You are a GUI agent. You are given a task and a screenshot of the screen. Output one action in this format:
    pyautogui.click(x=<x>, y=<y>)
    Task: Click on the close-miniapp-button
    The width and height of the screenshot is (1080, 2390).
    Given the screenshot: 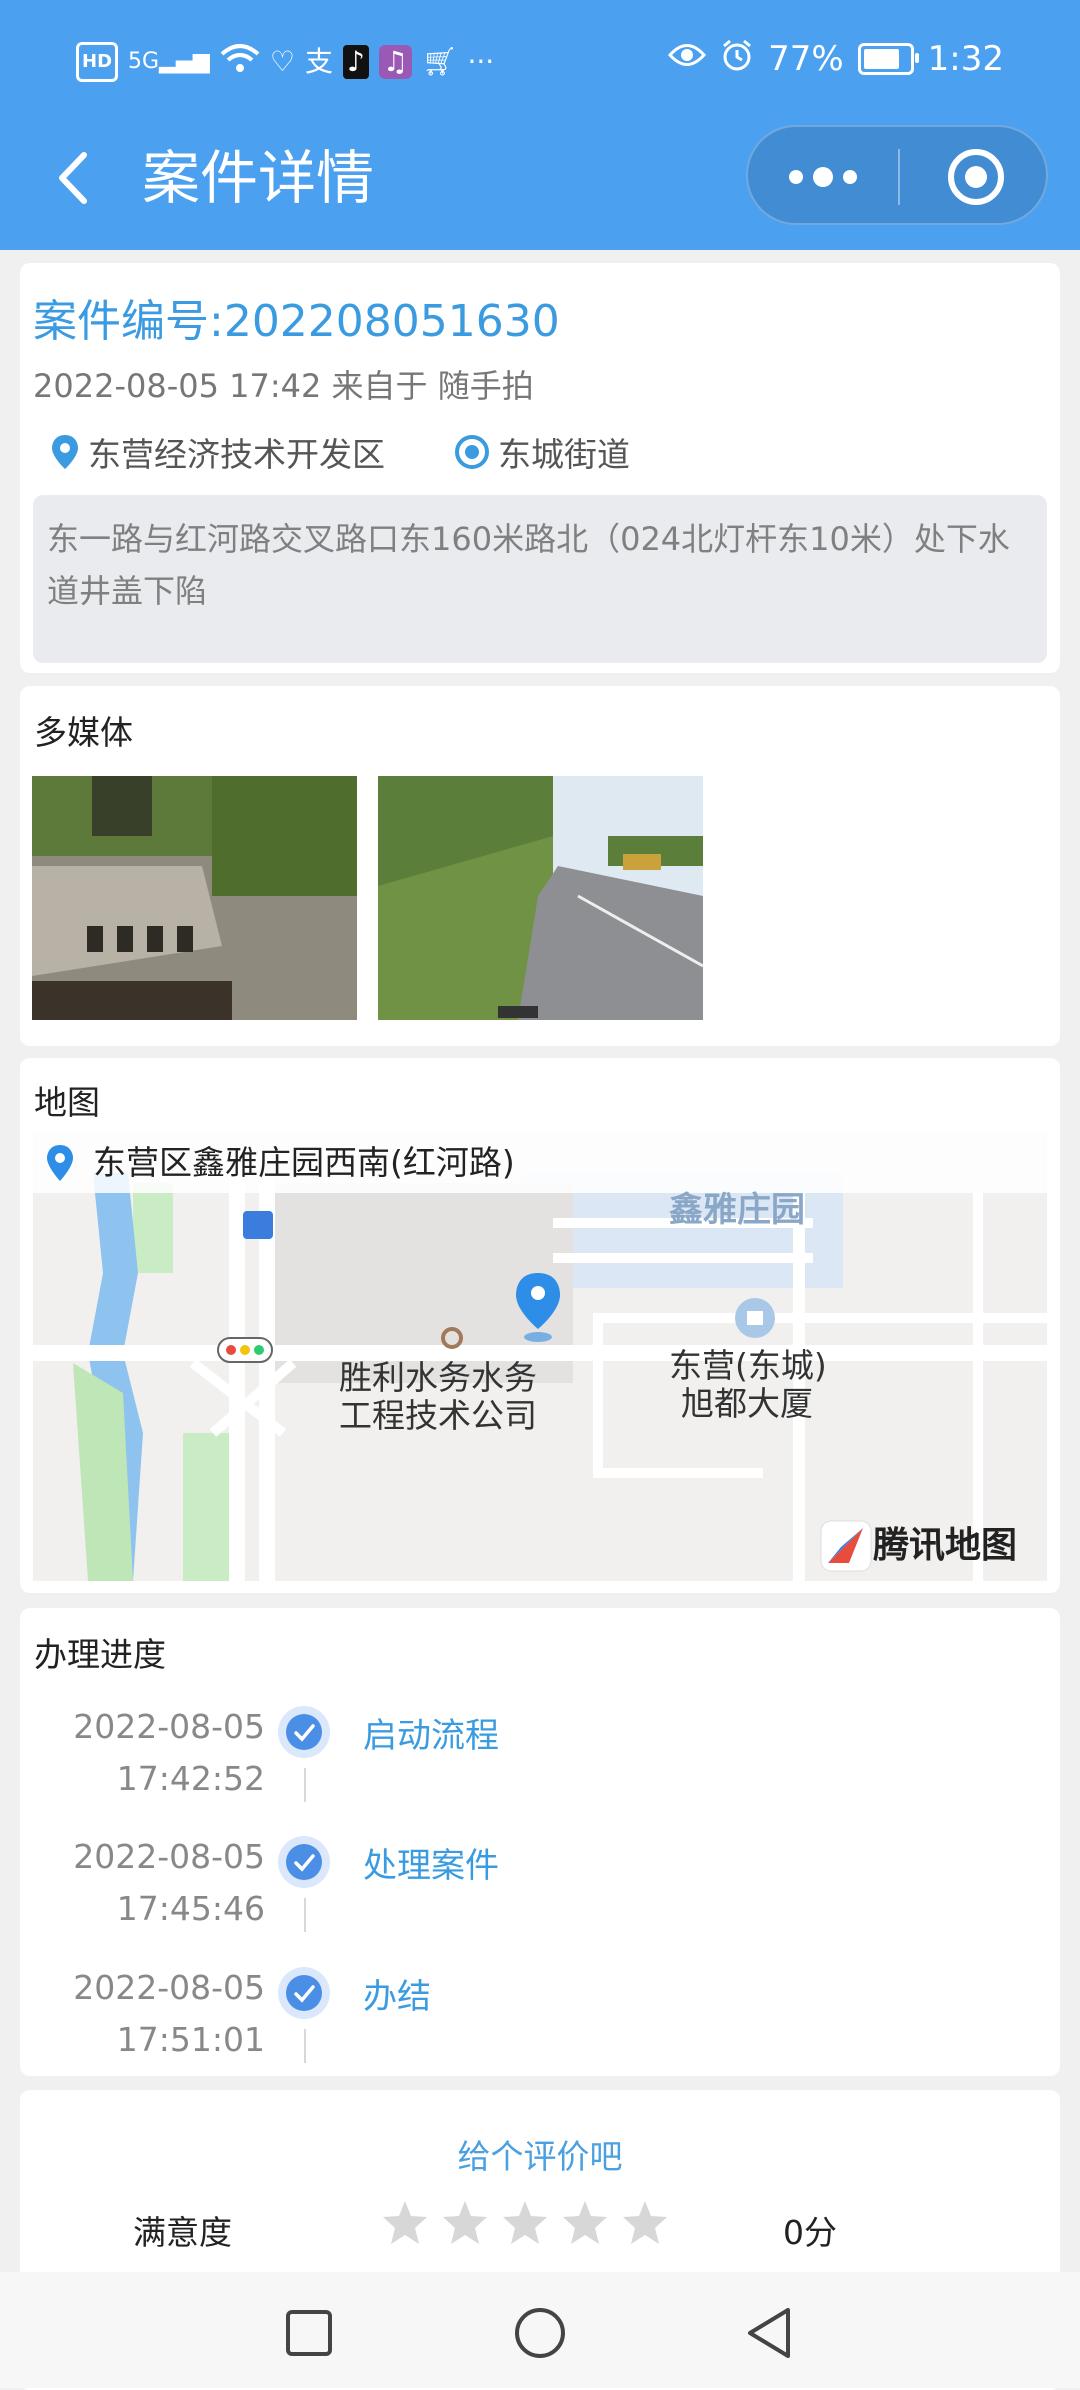 What is the action you would take?
    pyautogui.click(x=976, y=177)
    